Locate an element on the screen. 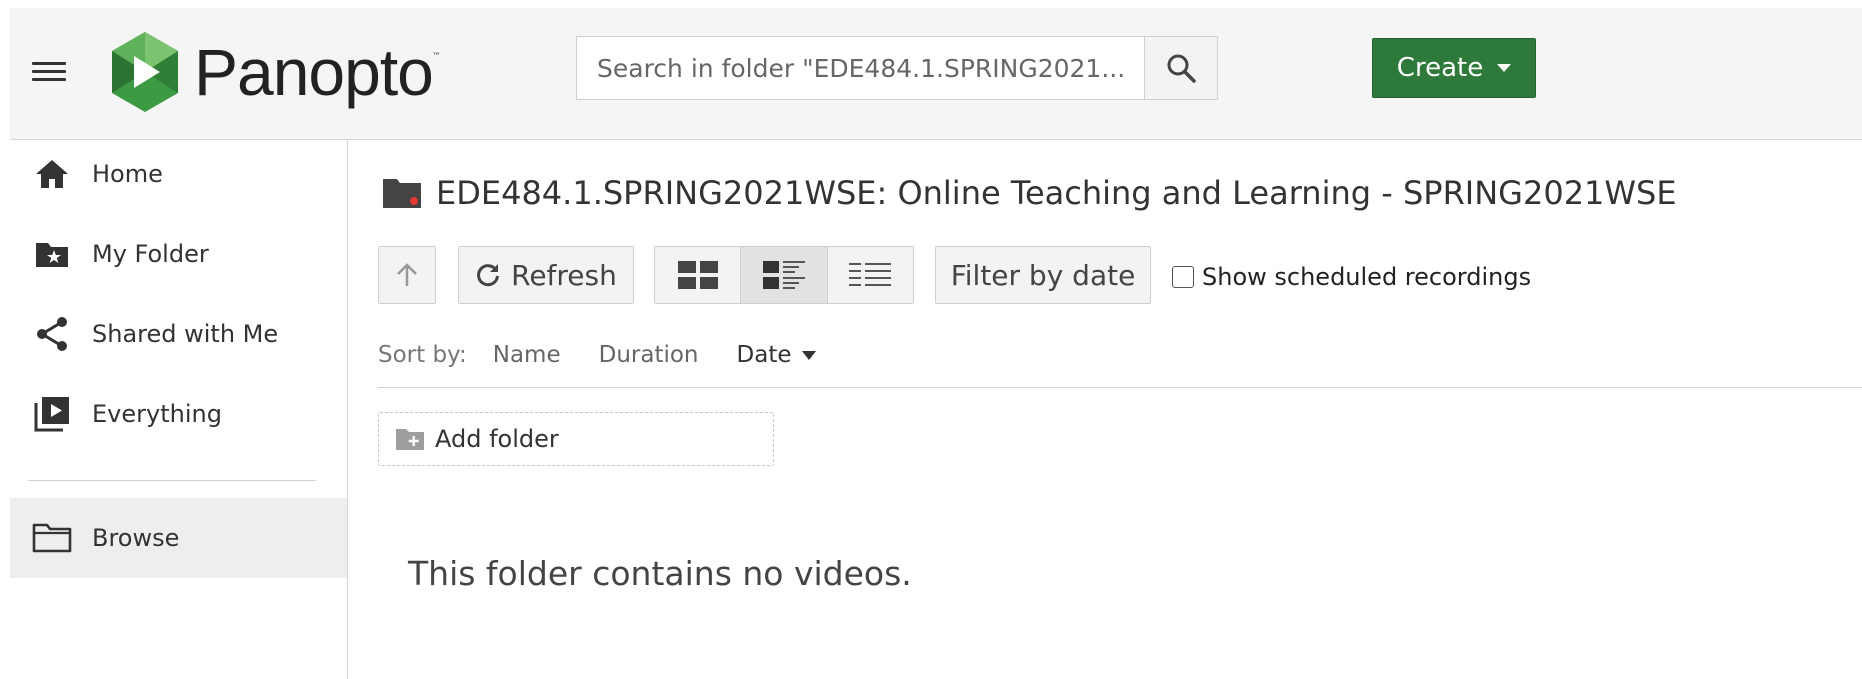  grid-view-icon is located at coordinates (697, 275).